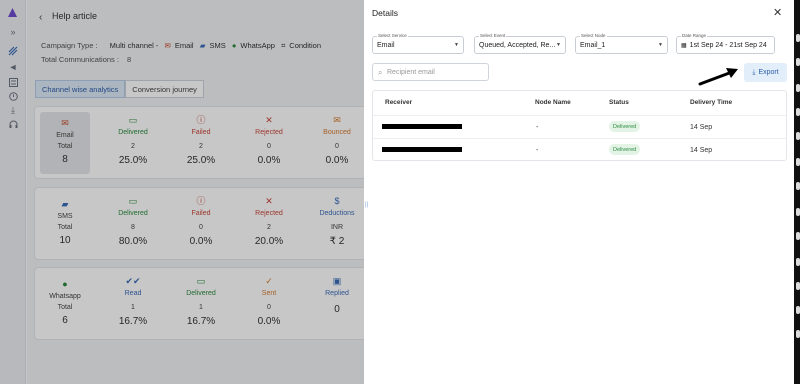 The image size is (800, 384). What do you see at coordinates (777, 12) in the screenshot?
I see `close-icon: ✕` at bounding box center [777, 12].